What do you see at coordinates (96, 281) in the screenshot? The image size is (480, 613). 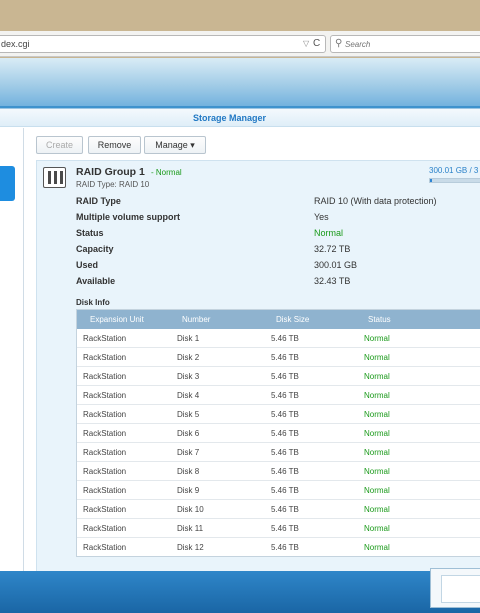 I see `prop-label-available: Available` at bounding box center [96, 281].